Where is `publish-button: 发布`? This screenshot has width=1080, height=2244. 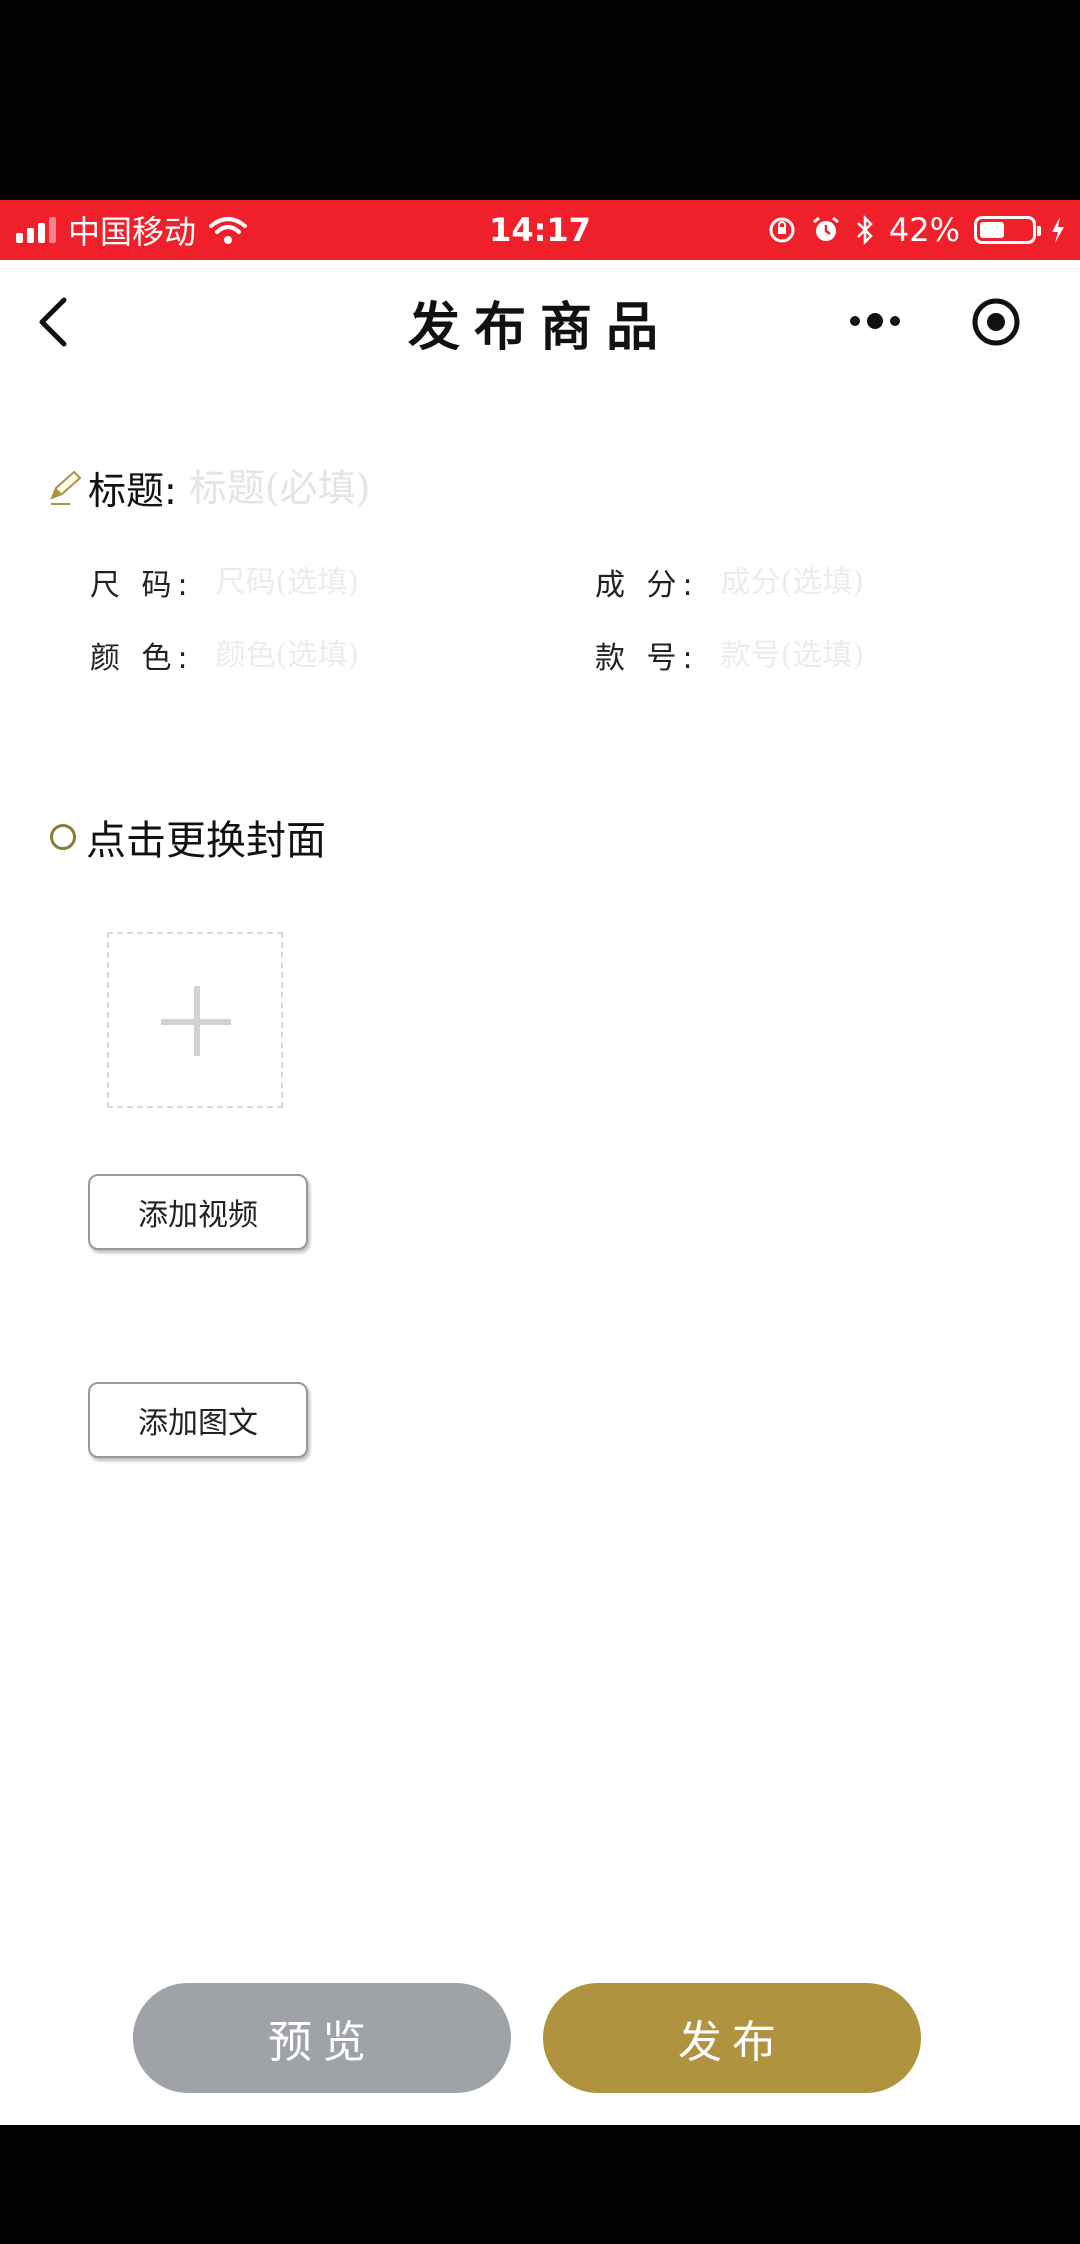 publish-button: 发布 is located at coordinates (732, 2038).